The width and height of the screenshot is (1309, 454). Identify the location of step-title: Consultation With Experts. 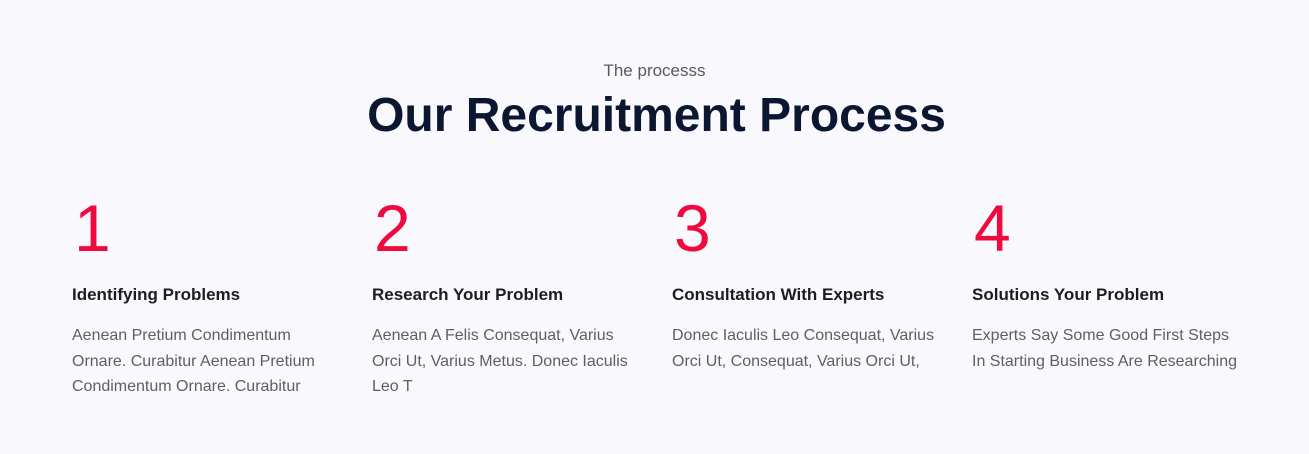
(778, 294).